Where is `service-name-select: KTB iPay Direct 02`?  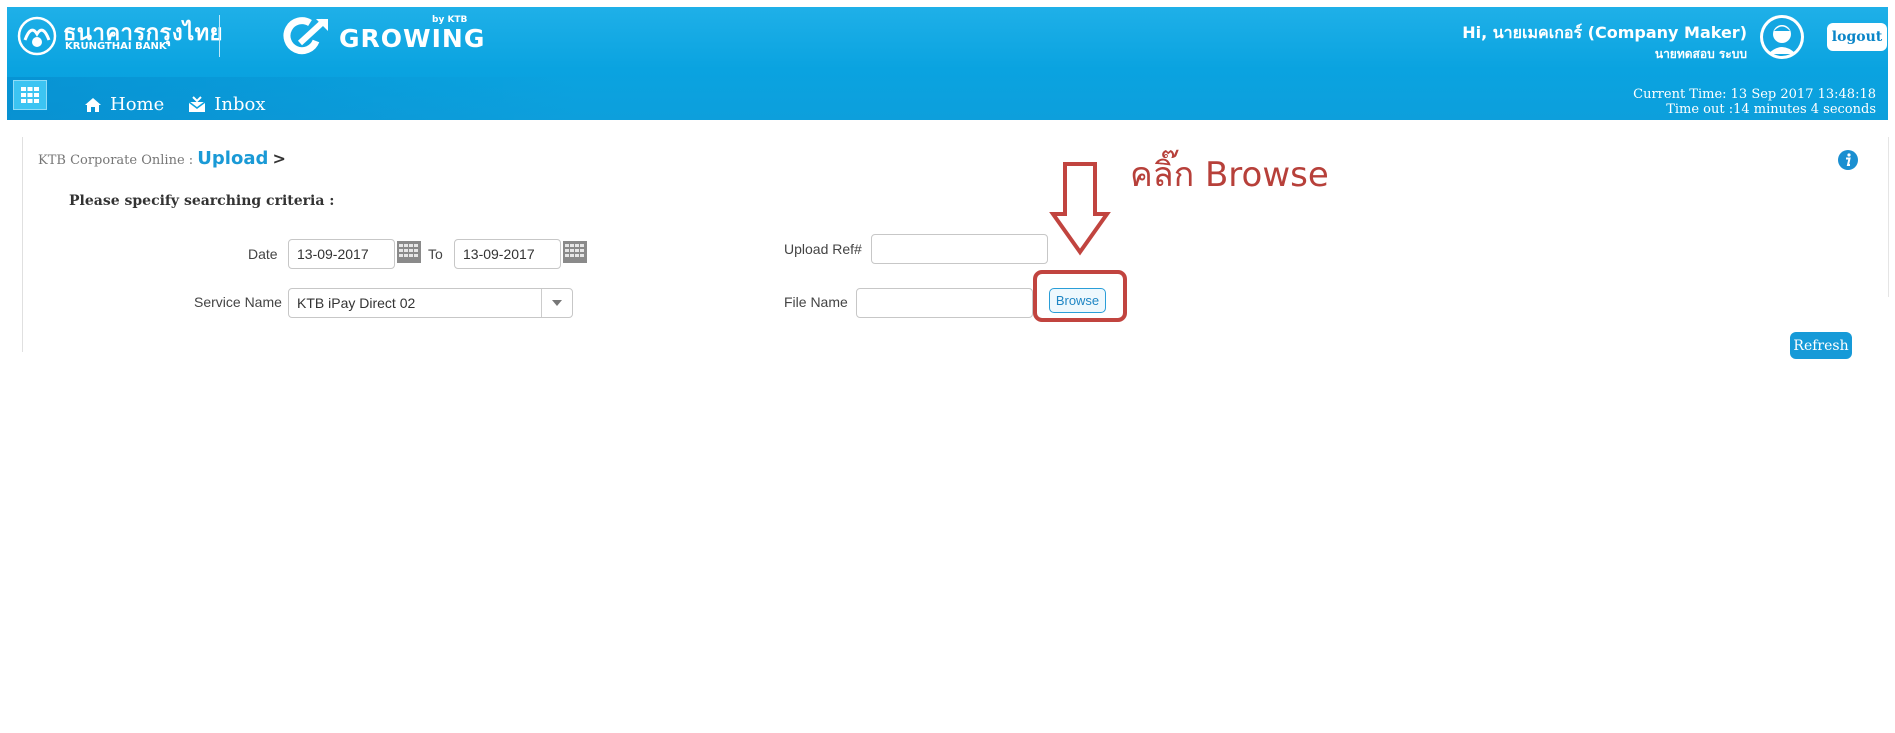
service-name-select: KTB iPay Direct 02 is located at coordinates (430, 303).